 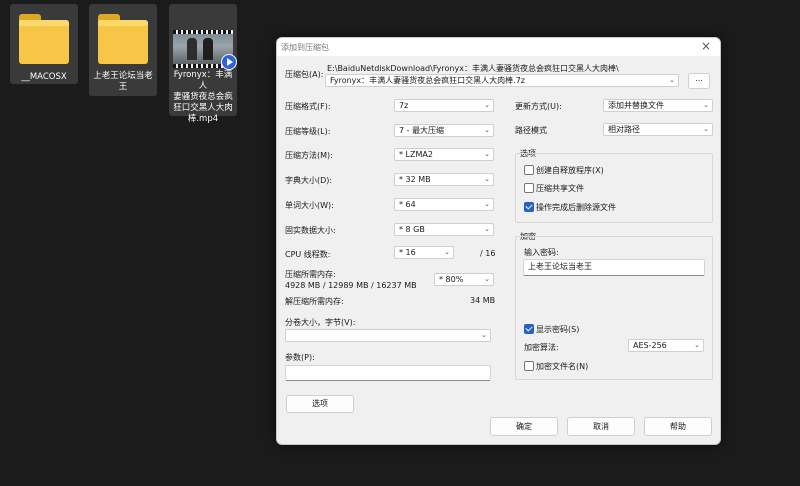 I want to click on format-select: 7z ⌄, so click(x=444, y=105).